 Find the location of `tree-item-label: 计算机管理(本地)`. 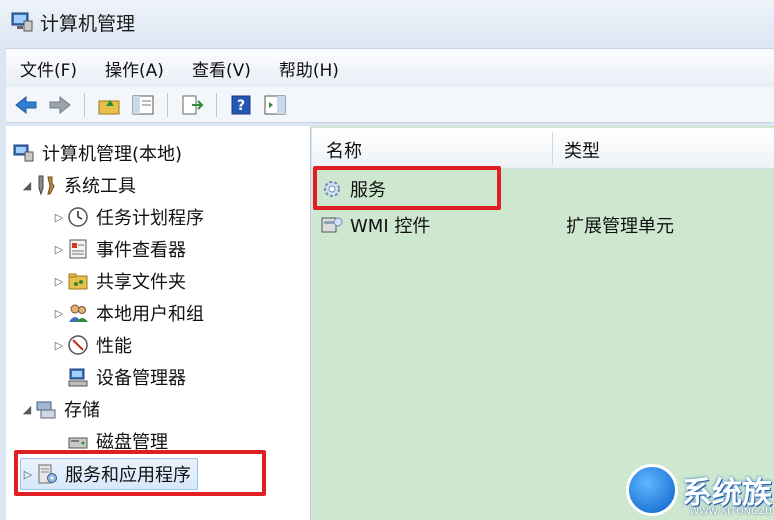

tree-item-label: 计算机管理(本地) is located at coordinates (112, 154).